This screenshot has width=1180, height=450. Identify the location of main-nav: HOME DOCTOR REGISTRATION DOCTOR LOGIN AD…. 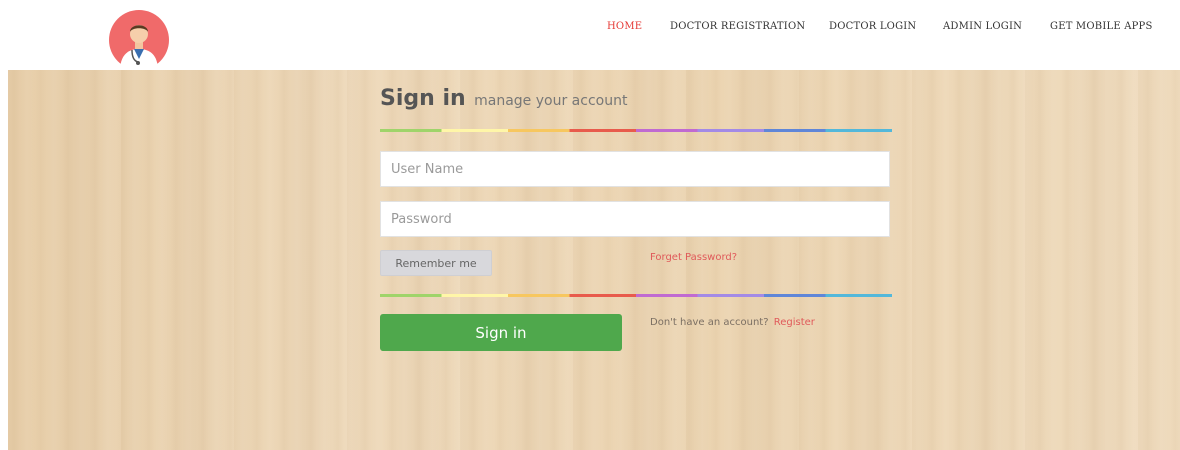
(590, 31).